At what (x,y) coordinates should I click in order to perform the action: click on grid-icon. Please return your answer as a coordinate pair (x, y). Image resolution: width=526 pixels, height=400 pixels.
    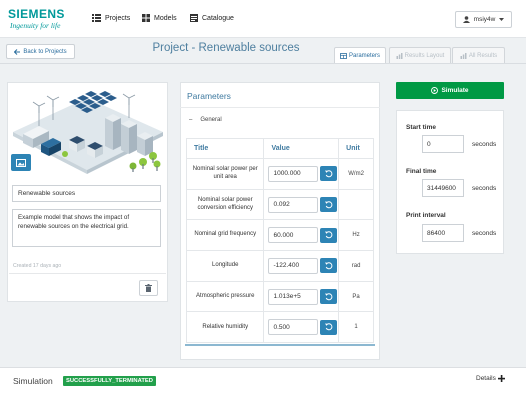
    Looking at the image, I should click on (146, 18).